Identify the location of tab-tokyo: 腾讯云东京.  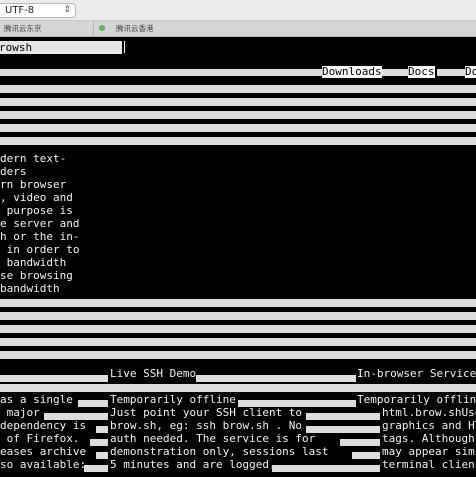
(46, 28).